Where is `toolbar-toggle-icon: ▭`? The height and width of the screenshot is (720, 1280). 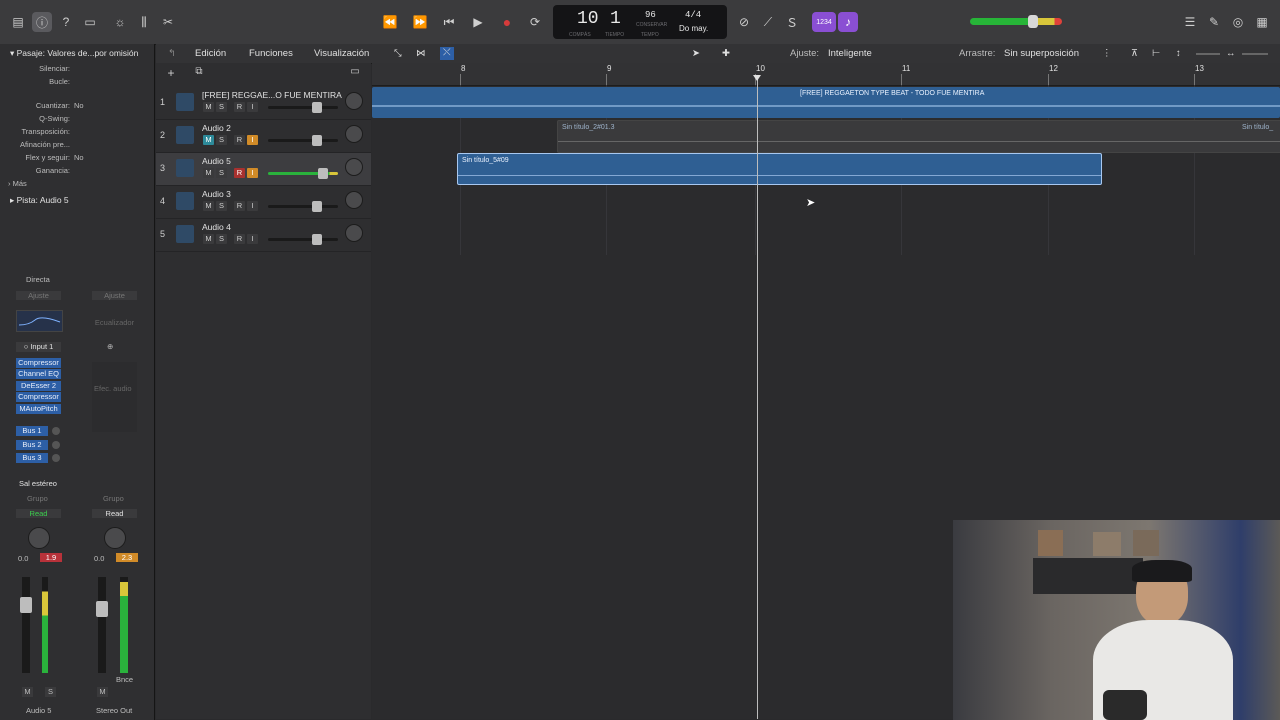 toolbar-toggle-icon: ▭ is located at coordinates (90, 22).